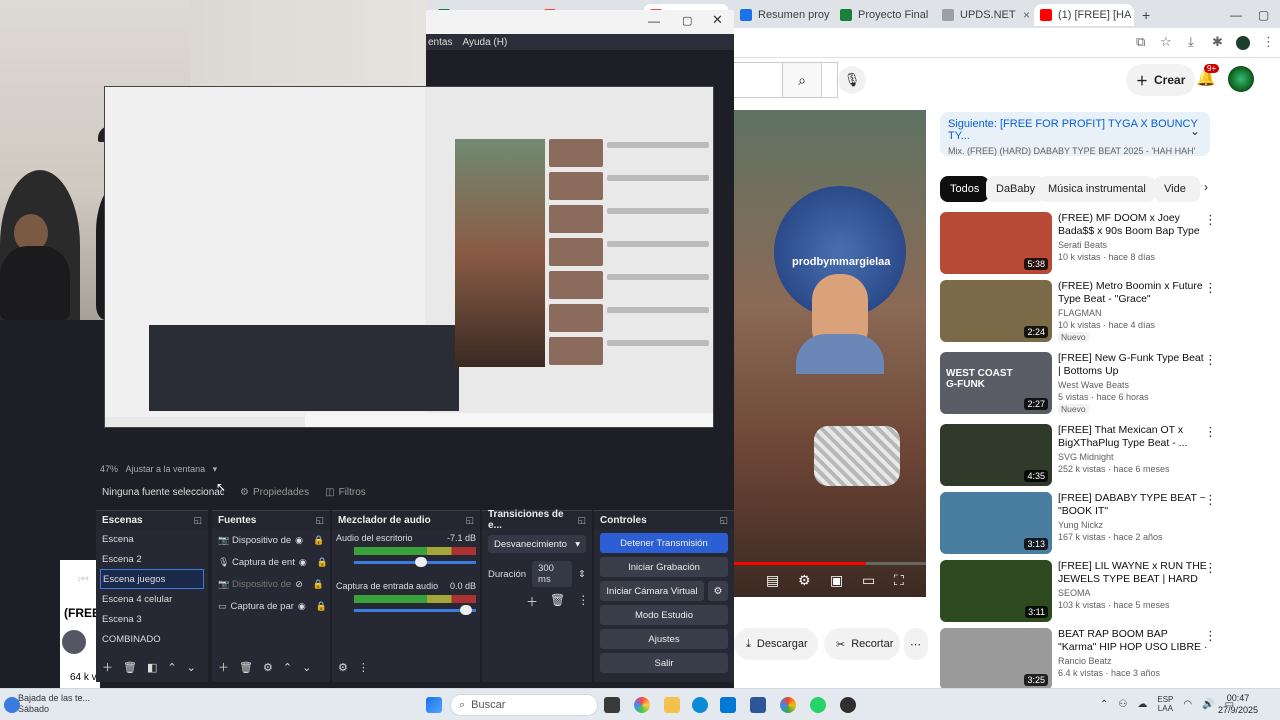 The image size is (1280, 720). Describe the element at coordinates (1142, 704) in the screenshot. I see `cloud-icon: ☁` at that location.